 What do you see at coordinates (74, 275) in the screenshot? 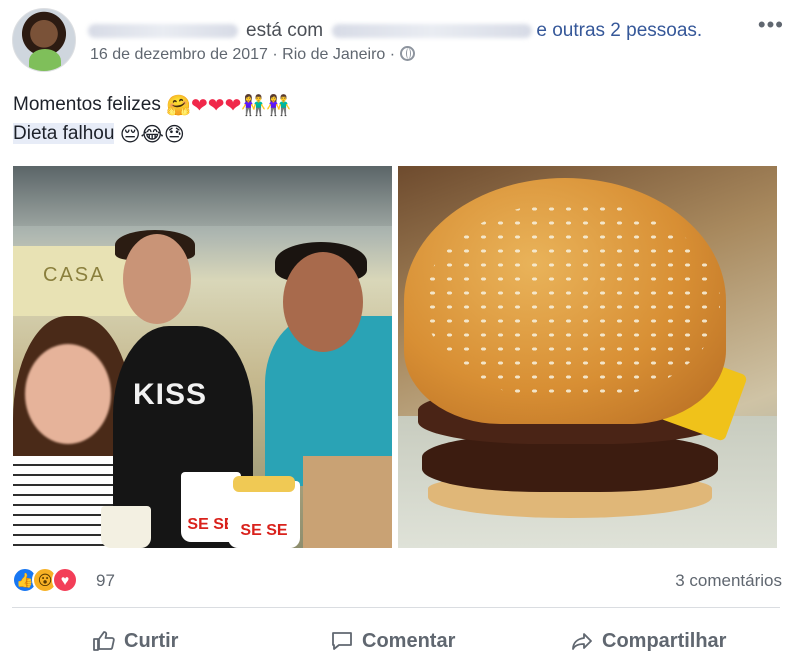
I see `store-sign: CASA` at bounding box center [74, 275].